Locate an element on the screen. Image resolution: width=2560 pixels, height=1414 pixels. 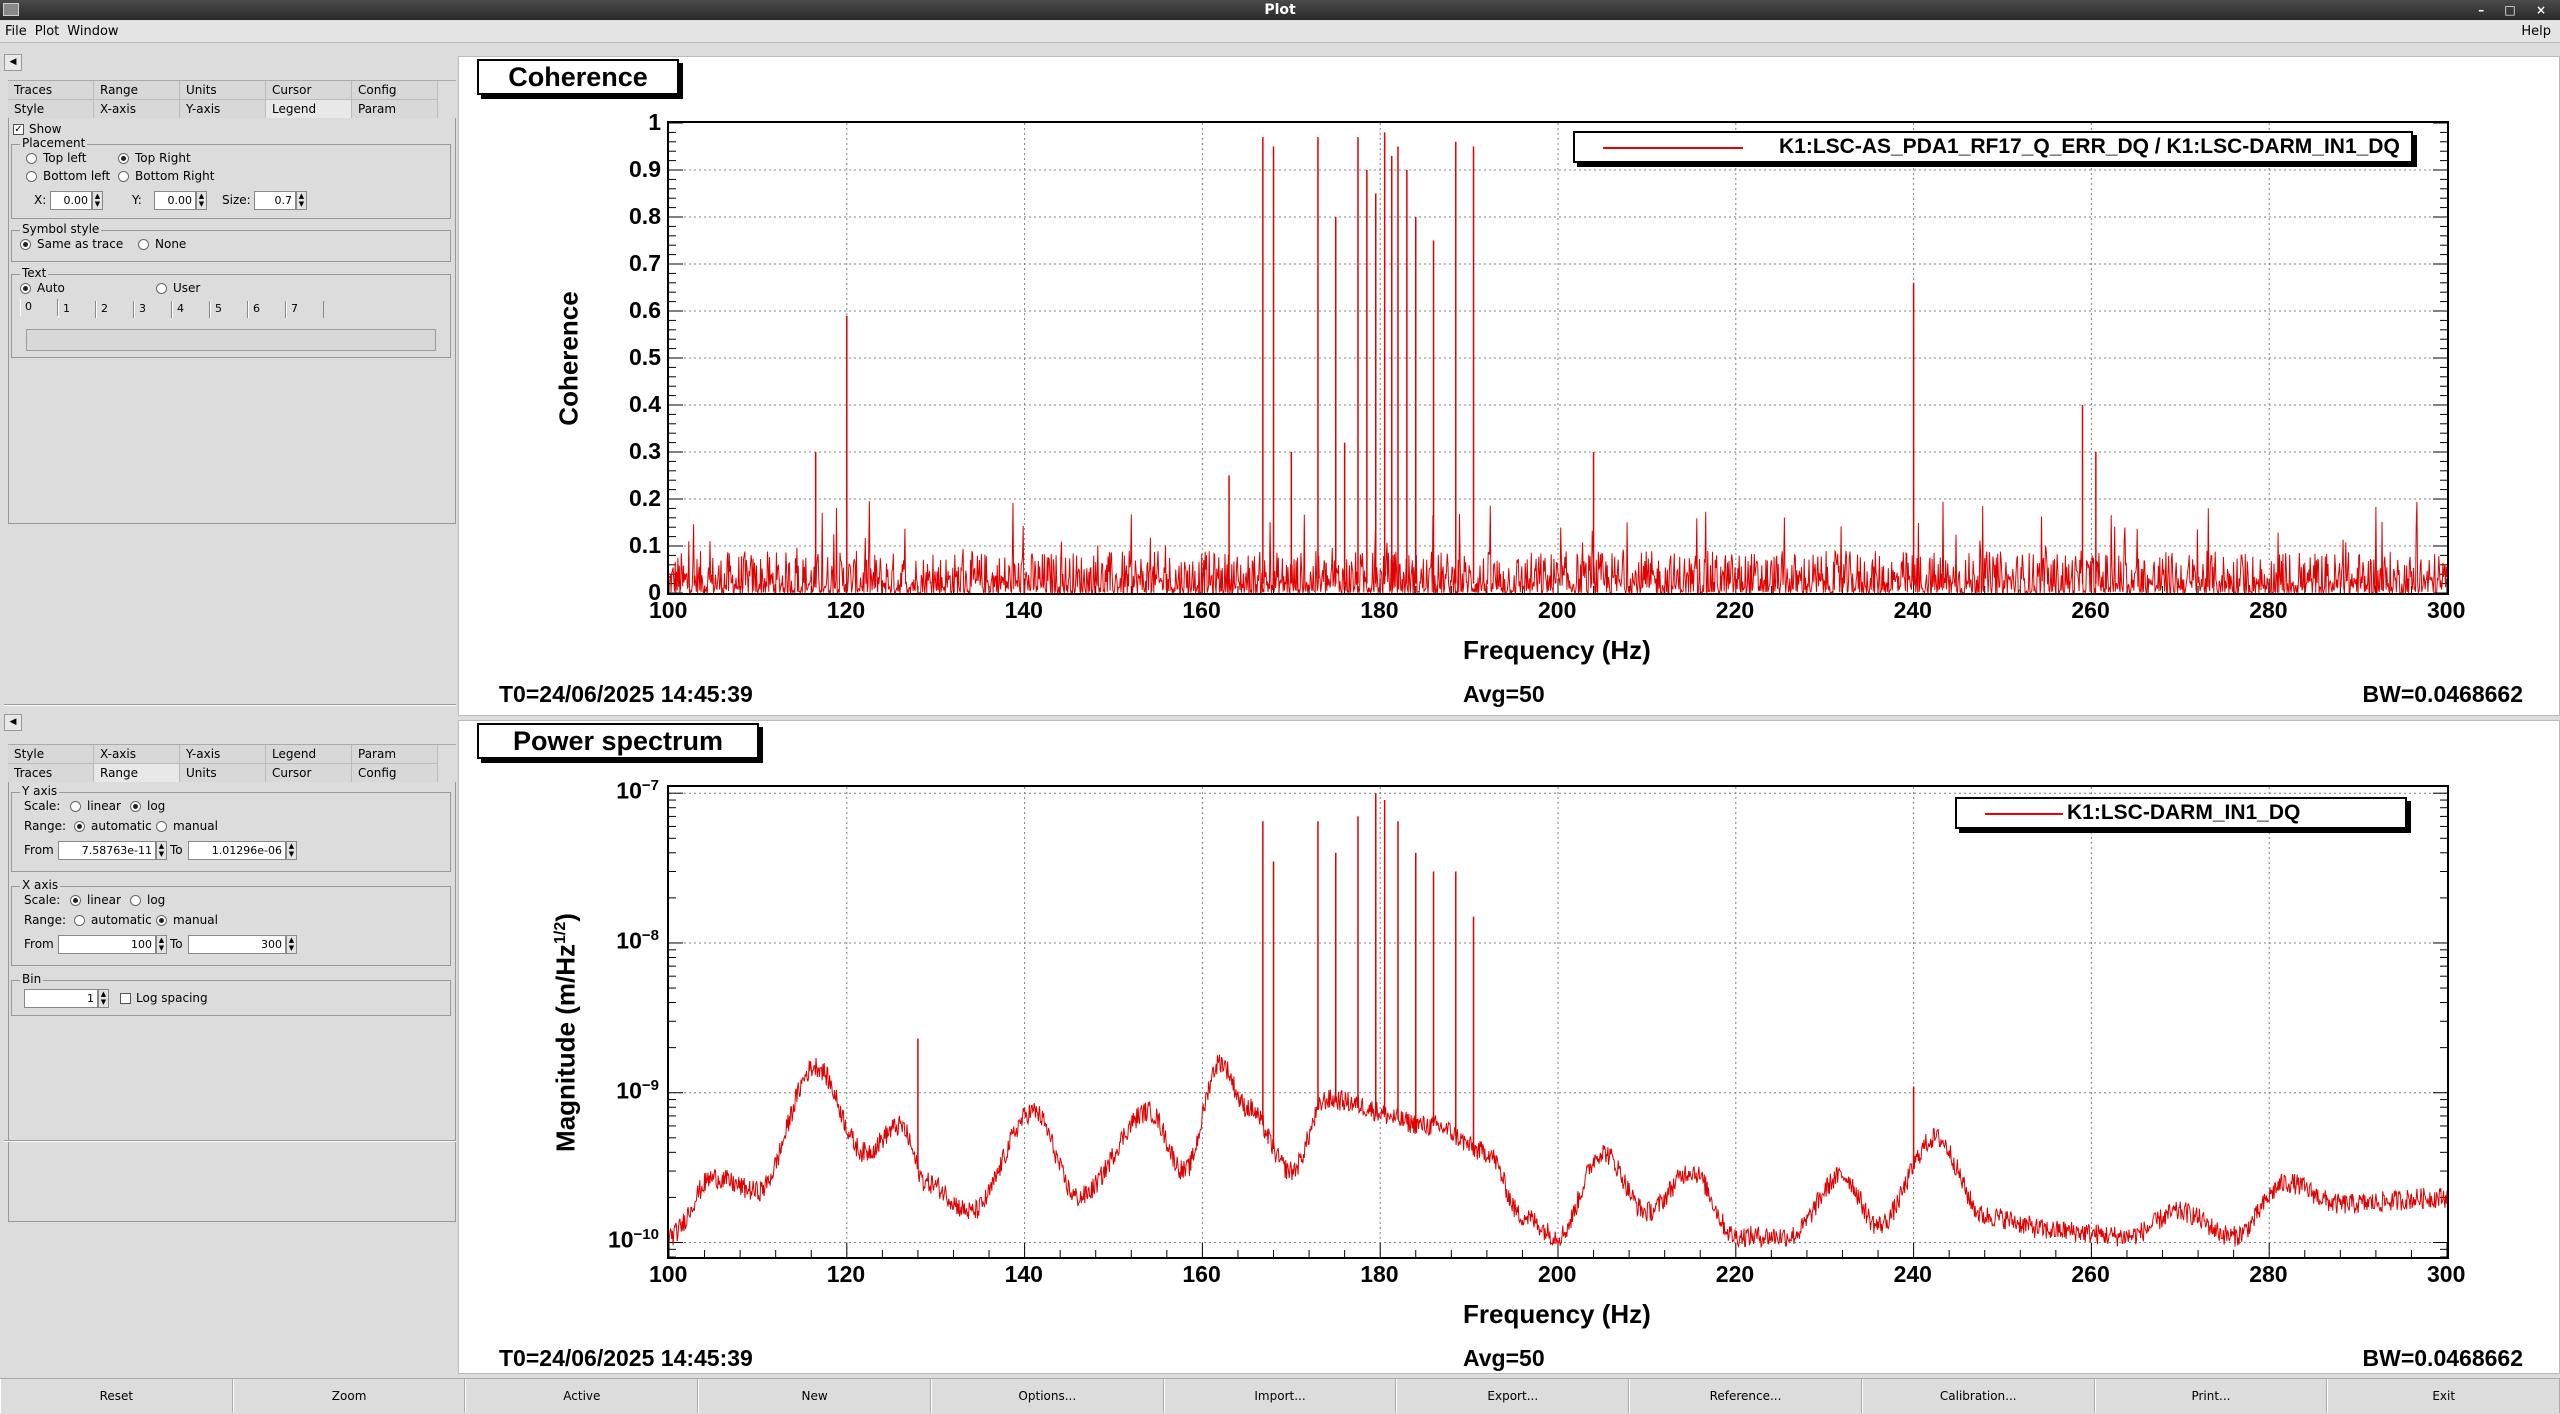
tab-style-2: Style is located at coordinates (51, 754).